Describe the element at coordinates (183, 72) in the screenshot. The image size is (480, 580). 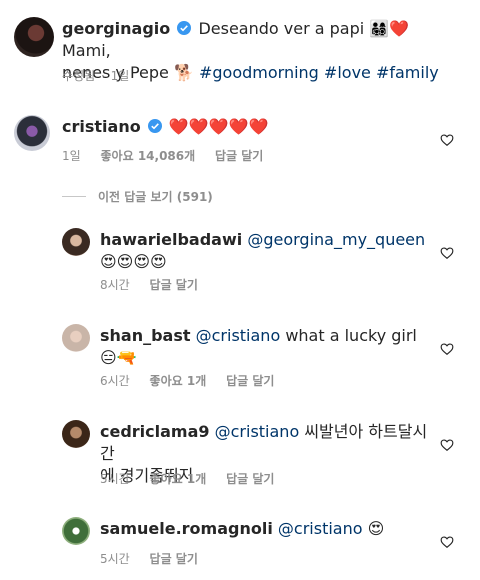
I see `dog-emoji: 🐕` at that location.